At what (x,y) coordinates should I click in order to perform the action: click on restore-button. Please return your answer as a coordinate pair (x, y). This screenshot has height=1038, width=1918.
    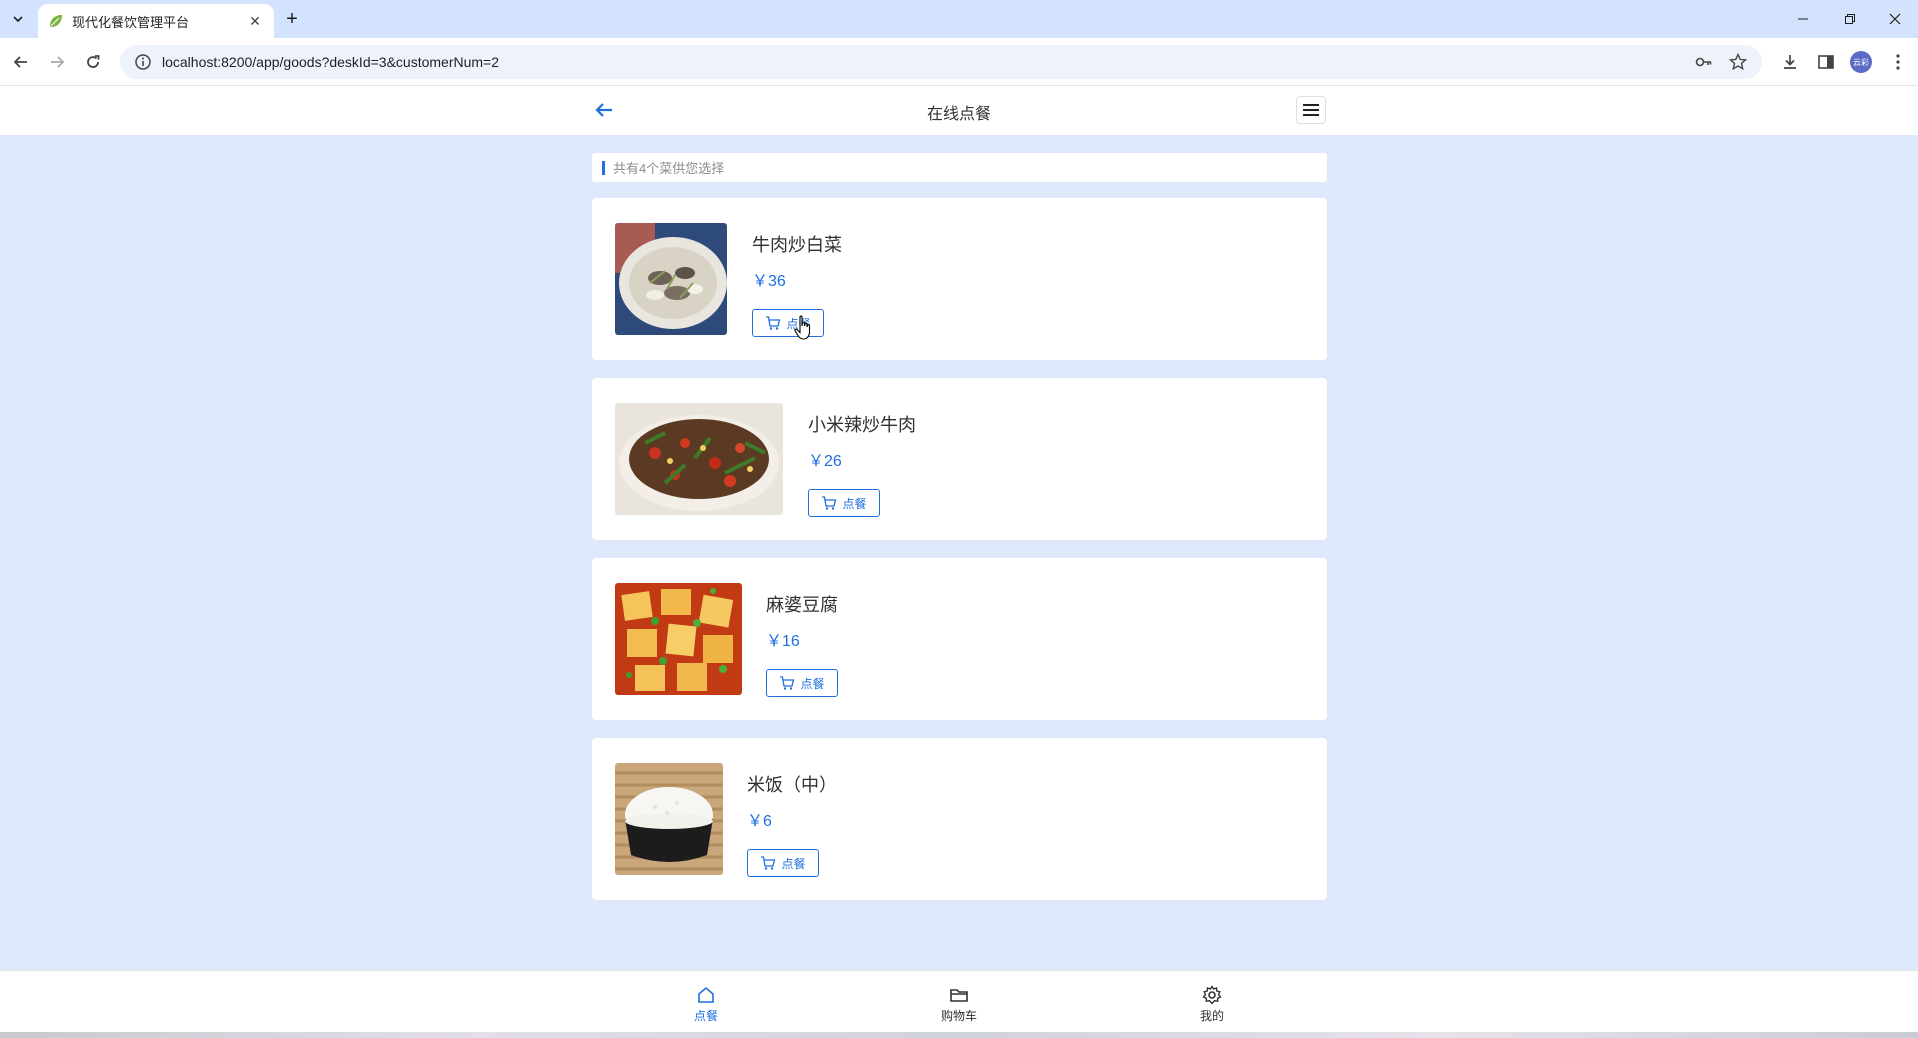
    Looking at the image, I should click on (1850, 19).